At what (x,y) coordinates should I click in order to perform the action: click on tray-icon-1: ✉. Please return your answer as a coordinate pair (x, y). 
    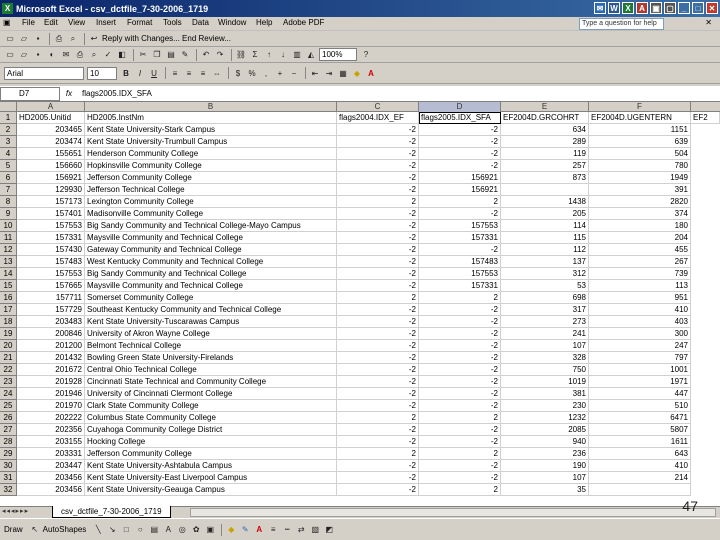
    Looking at the image, I should click on (600, 8).